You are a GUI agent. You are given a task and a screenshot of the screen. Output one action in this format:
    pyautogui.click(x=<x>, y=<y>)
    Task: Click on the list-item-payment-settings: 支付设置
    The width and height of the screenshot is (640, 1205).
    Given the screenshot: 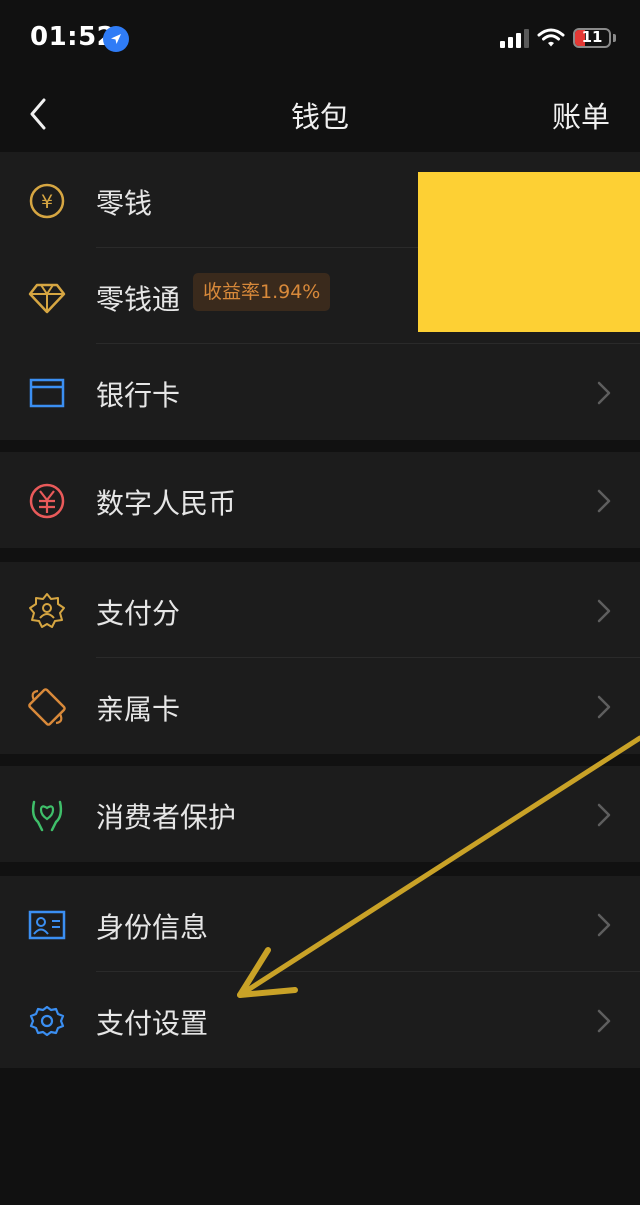 What is the action you would take?
    pyautogui.click(x=320, y=1020)
    